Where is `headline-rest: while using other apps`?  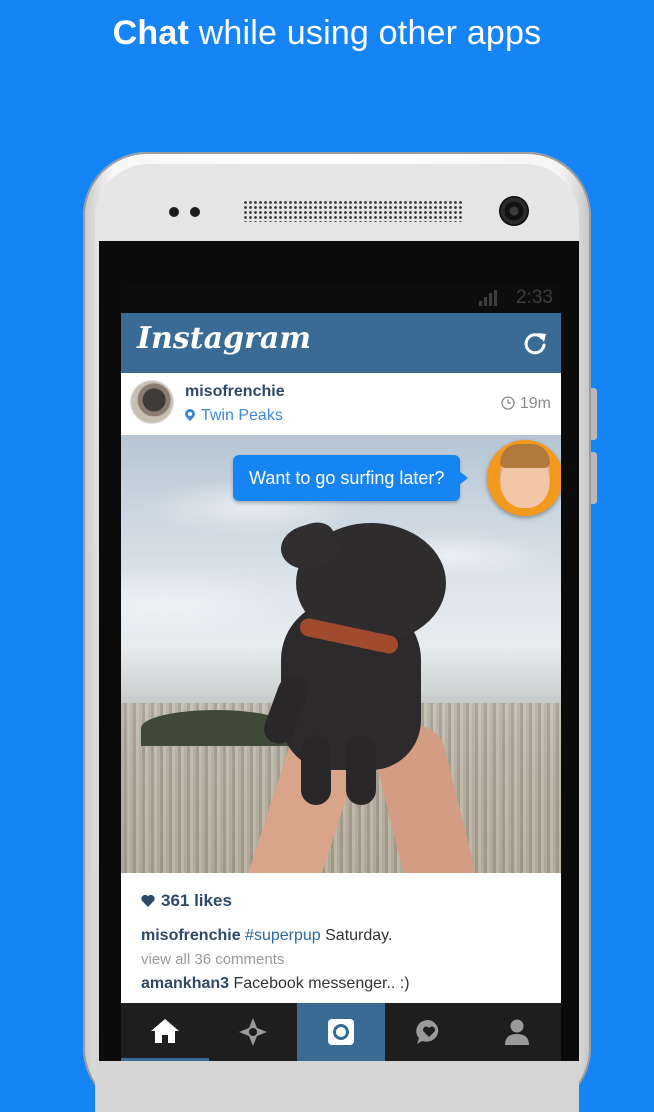
headline-rest: while using other apps is located at coordinates (365, 33).